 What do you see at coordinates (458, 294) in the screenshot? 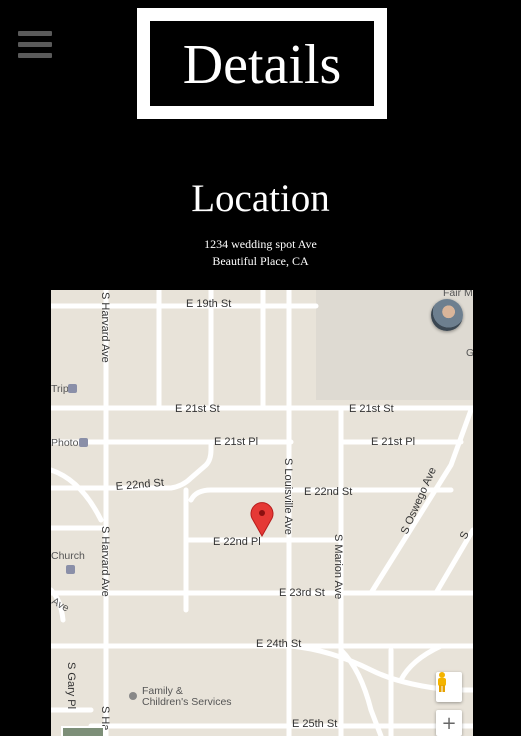
I see `poi-label: Fair M` at bounding box center [458, 294].